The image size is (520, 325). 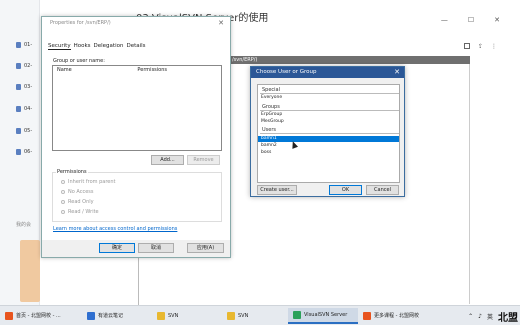 I want to click on radio-read-only: Read Only, so click(x=77, y=202).